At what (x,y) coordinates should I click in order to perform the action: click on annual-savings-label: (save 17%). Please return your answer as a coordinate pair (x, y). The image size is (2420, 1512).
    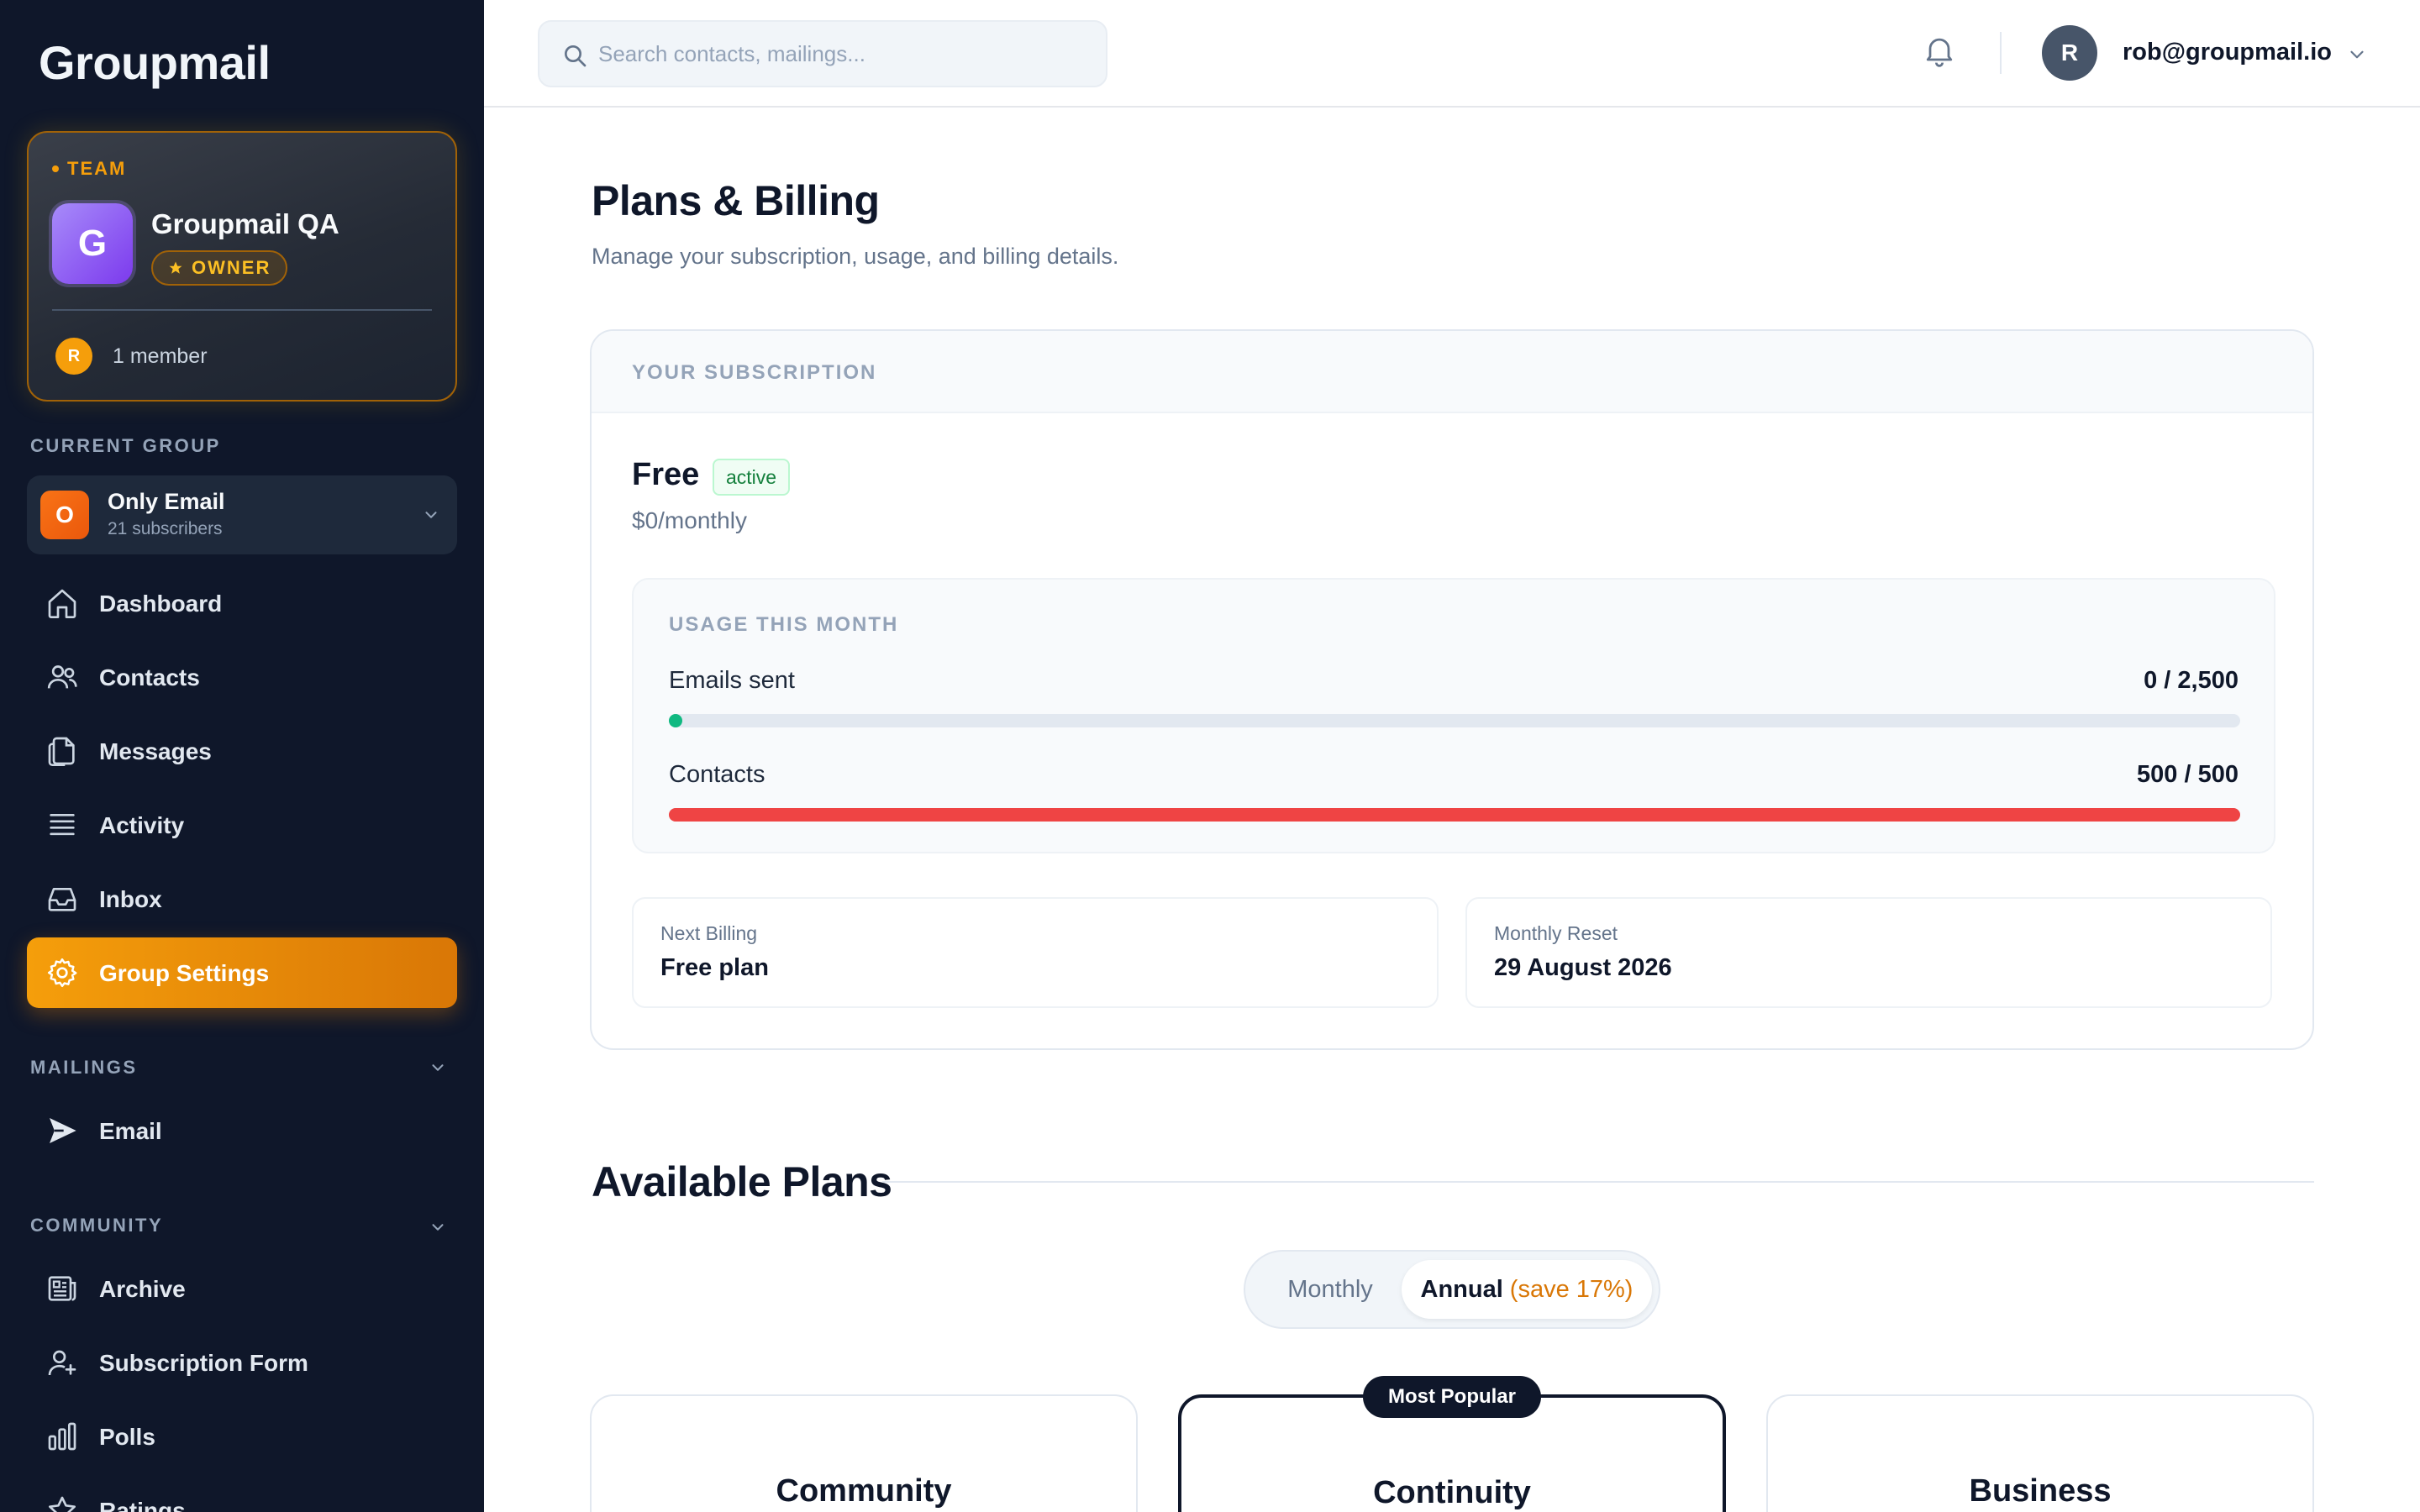
    Looking at the image, I should click on (1571, 1289).